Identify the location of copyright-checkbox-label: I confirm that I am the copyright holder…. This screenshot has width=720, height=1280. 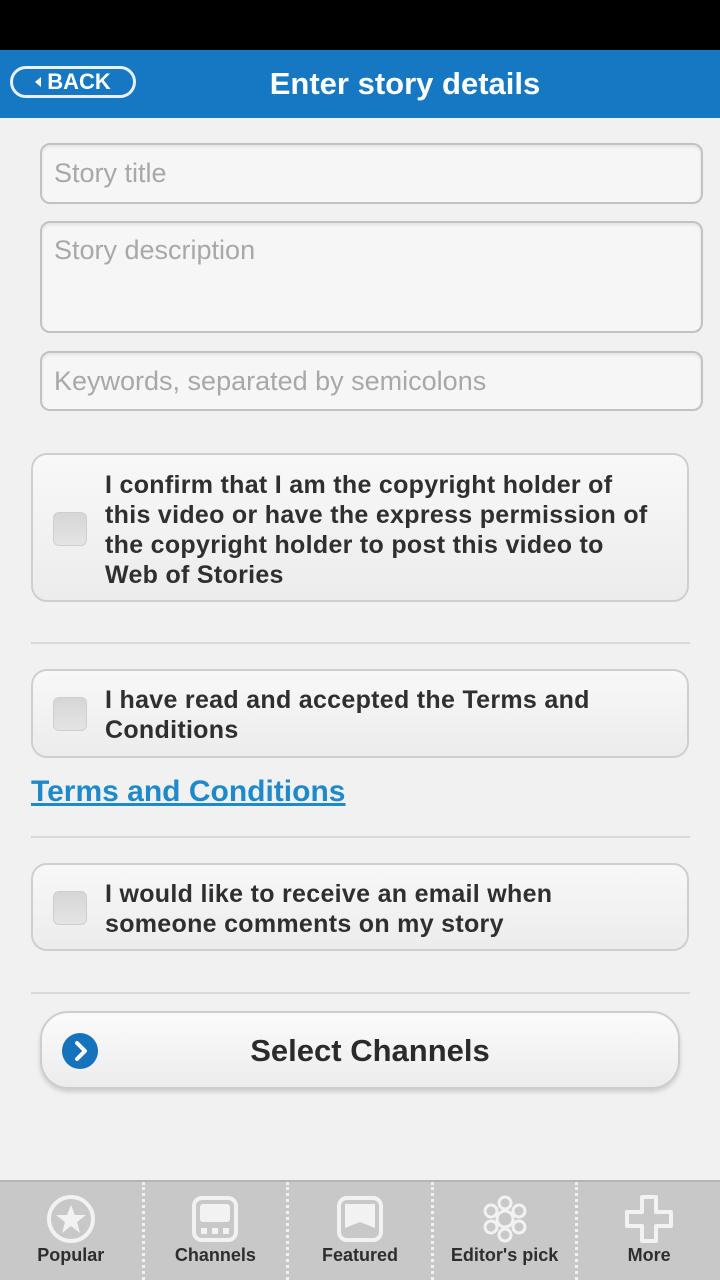
(376, 530).